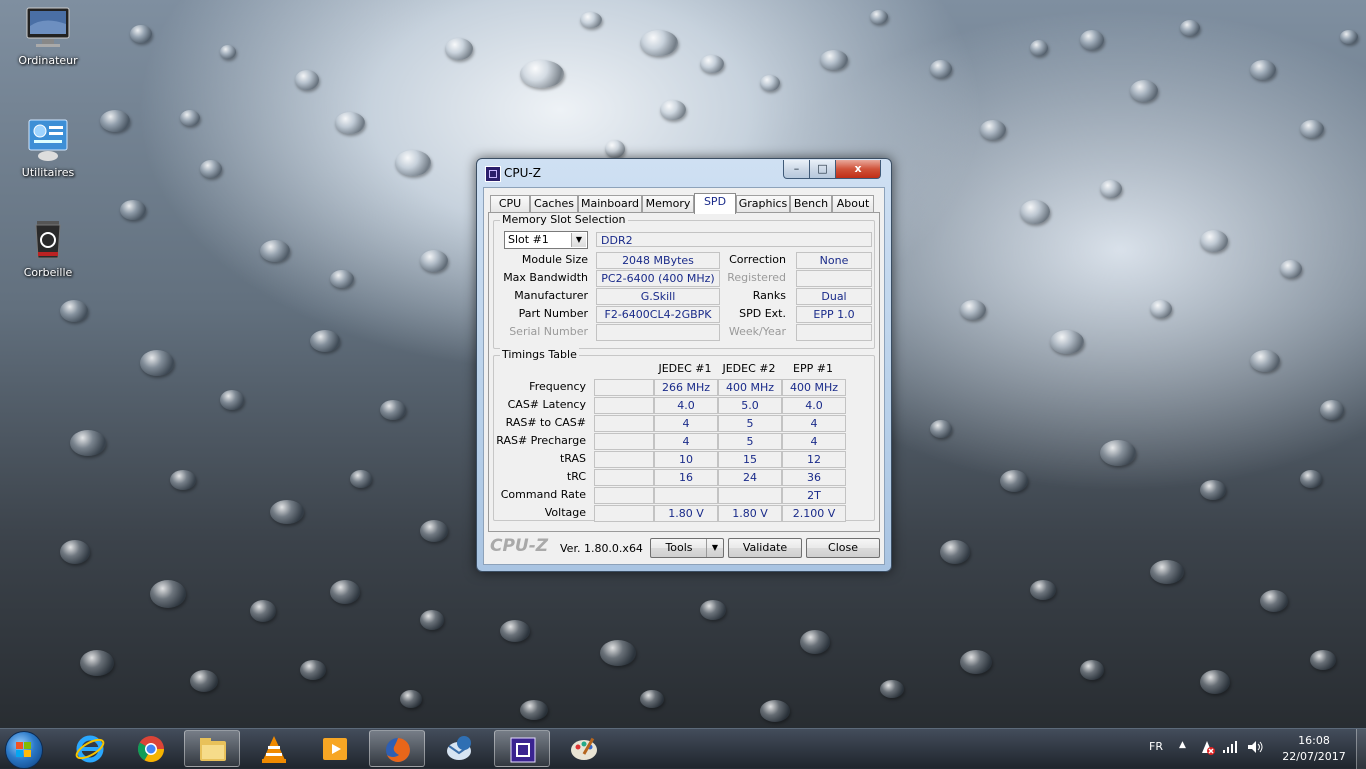 The width and height of the screenshot is (1366, 769). Describe the element at coordinates (734, 239) in the screenshot. I see `memory-type-field: DDR2` at that location.